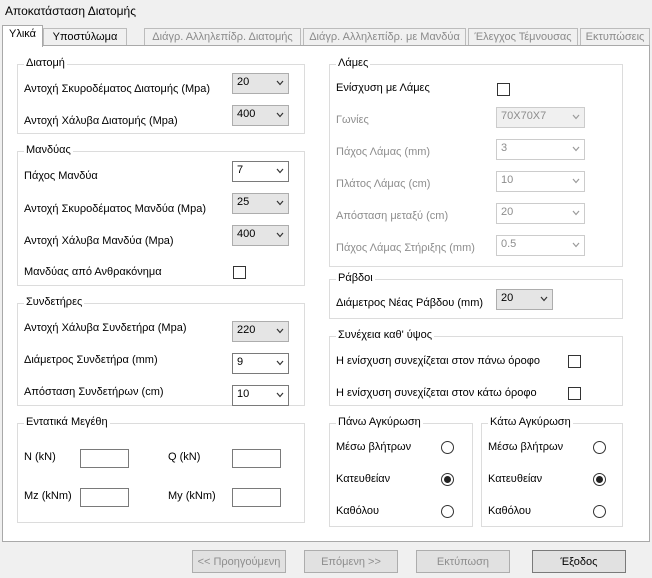 The width and height of the screenshot is (652, 578). I want to click on force-n-input, so click(104, 458).